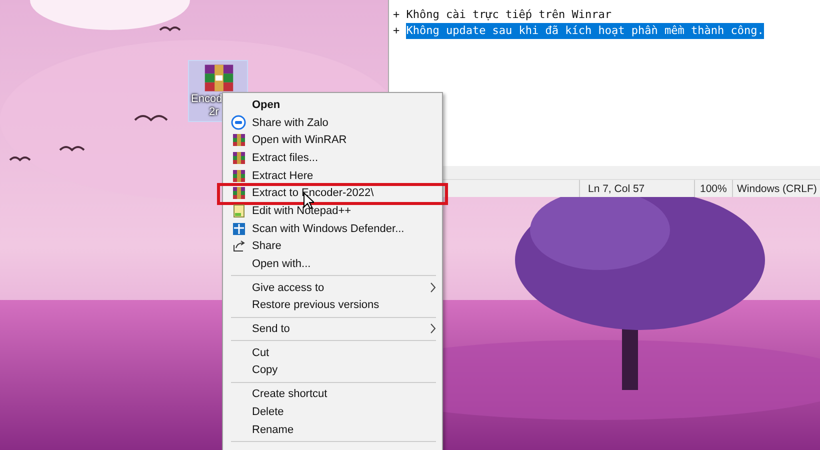 This screenshot has height=450, width=820. What do you see at coordinates (273, 430) in the screenshot?
I see `menu-item: Rename` at bounding box center [273, 430].